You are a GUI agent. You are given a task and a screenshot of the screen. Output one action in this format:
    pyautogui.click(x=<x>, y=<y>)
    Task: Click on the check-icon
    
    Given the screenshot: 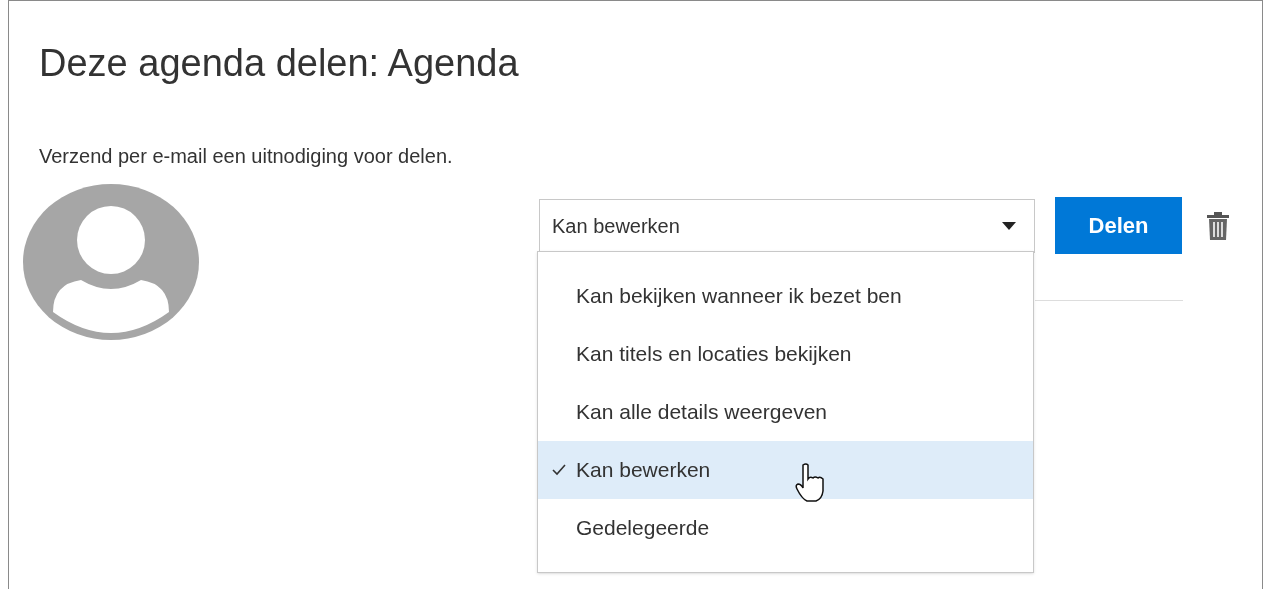 What is the action you would take?
    pyautogui.click(x=559, y=470)
    